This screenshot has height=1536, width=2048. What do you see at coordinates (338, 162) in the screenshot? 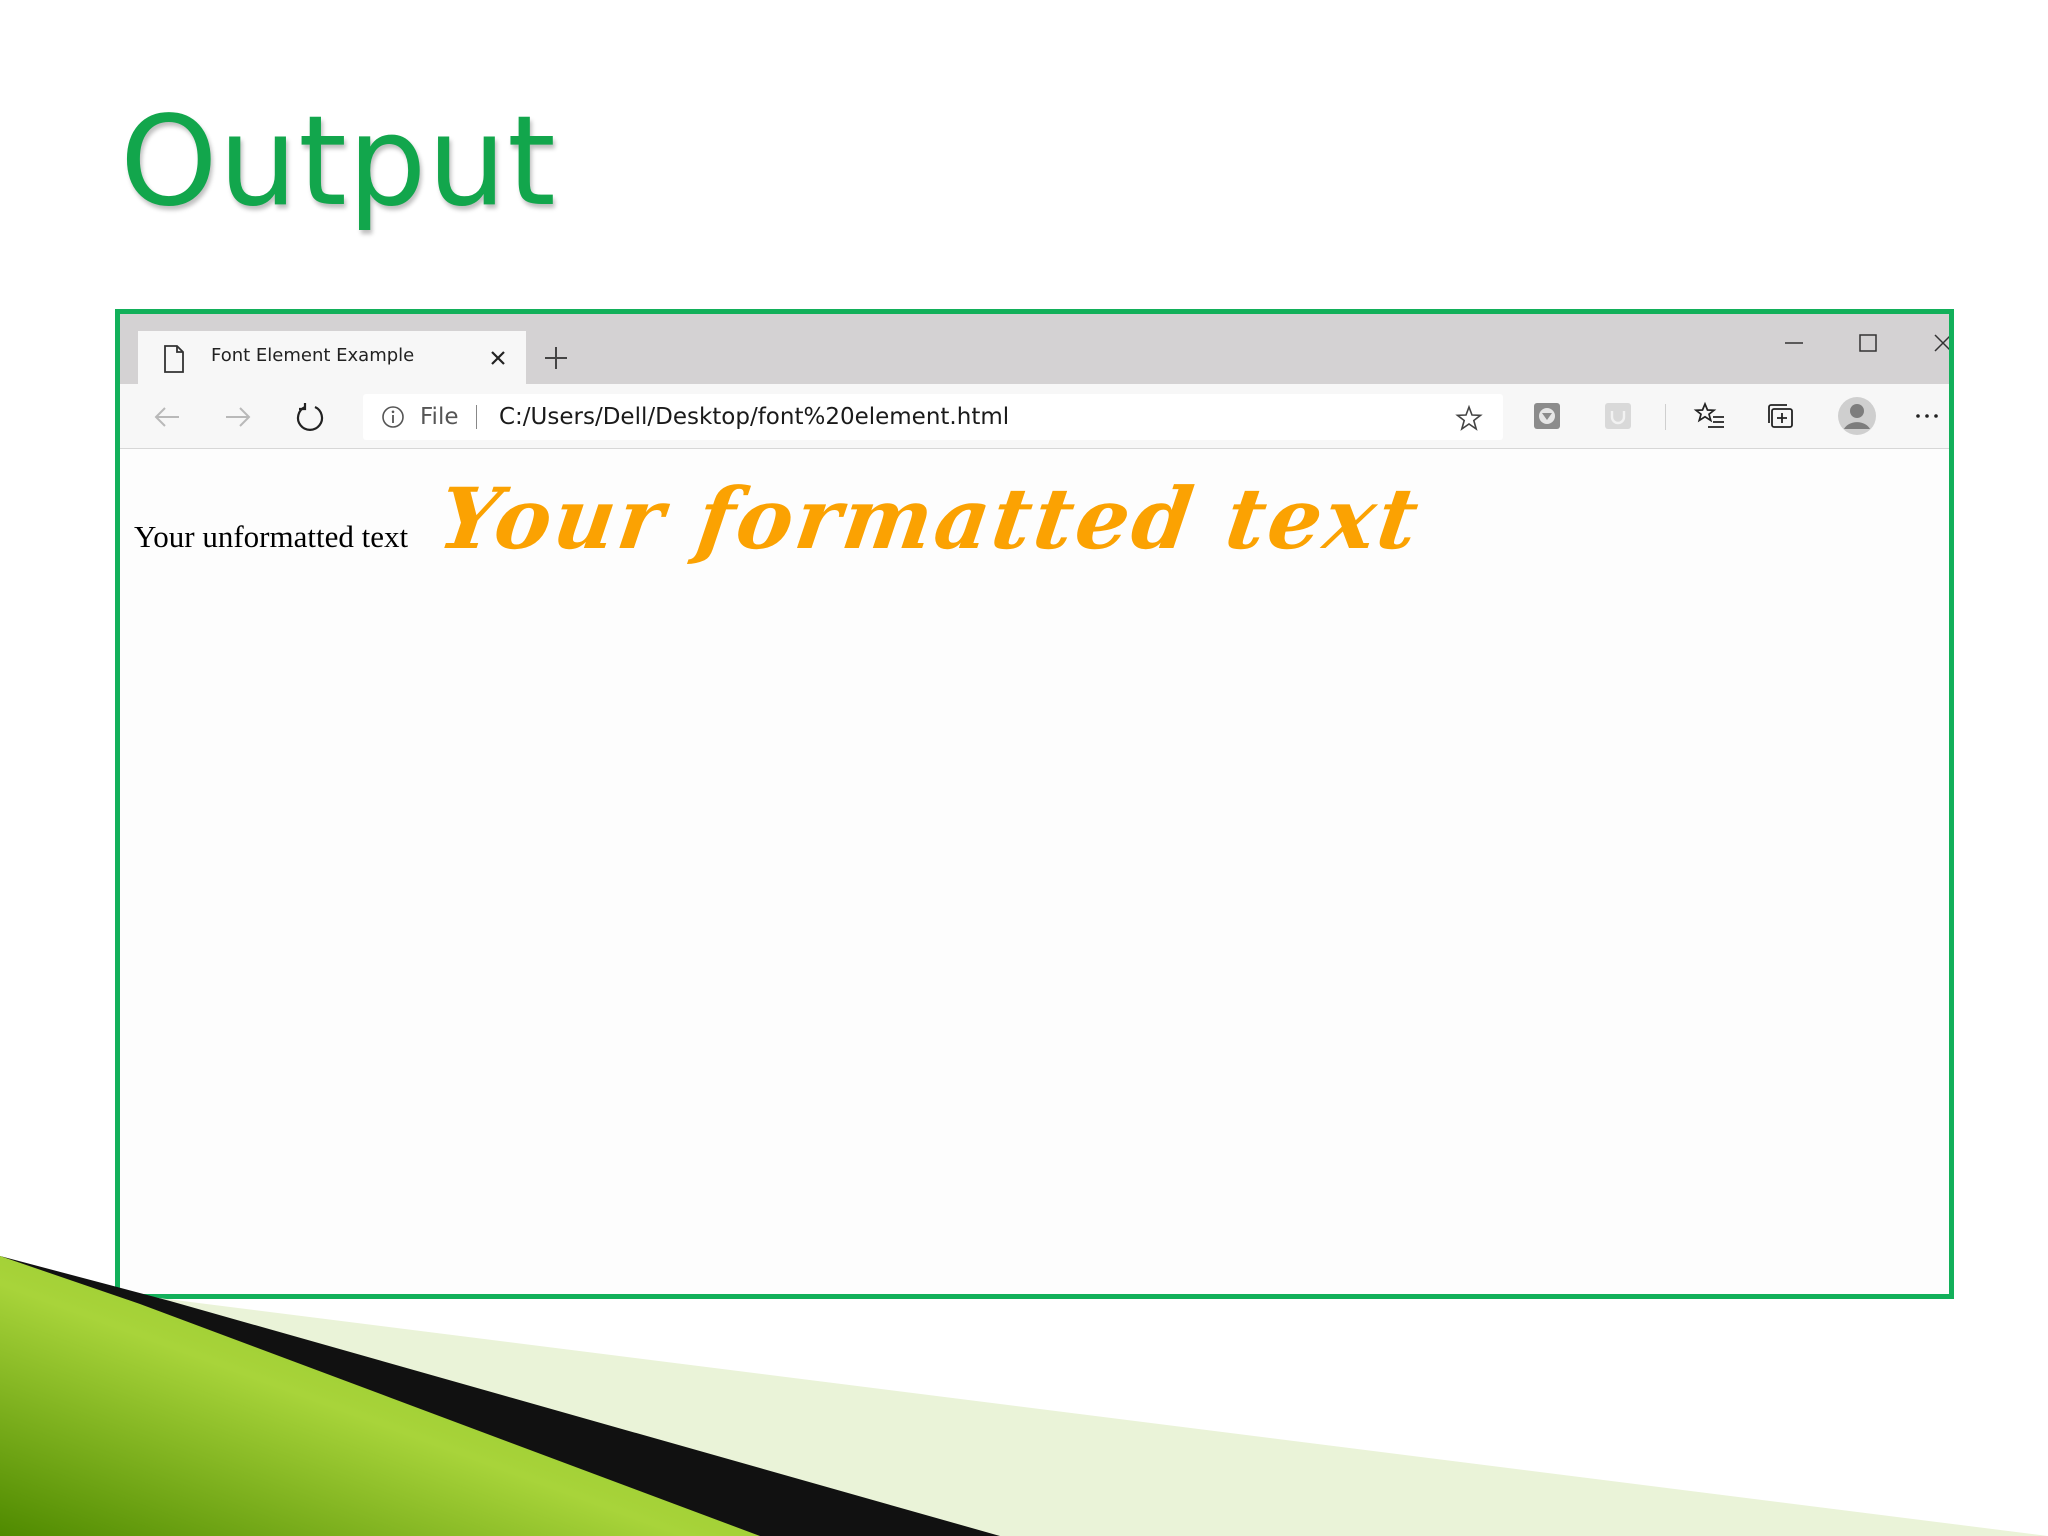
I see `slide-title: Output` at bounding box center [338, 162].